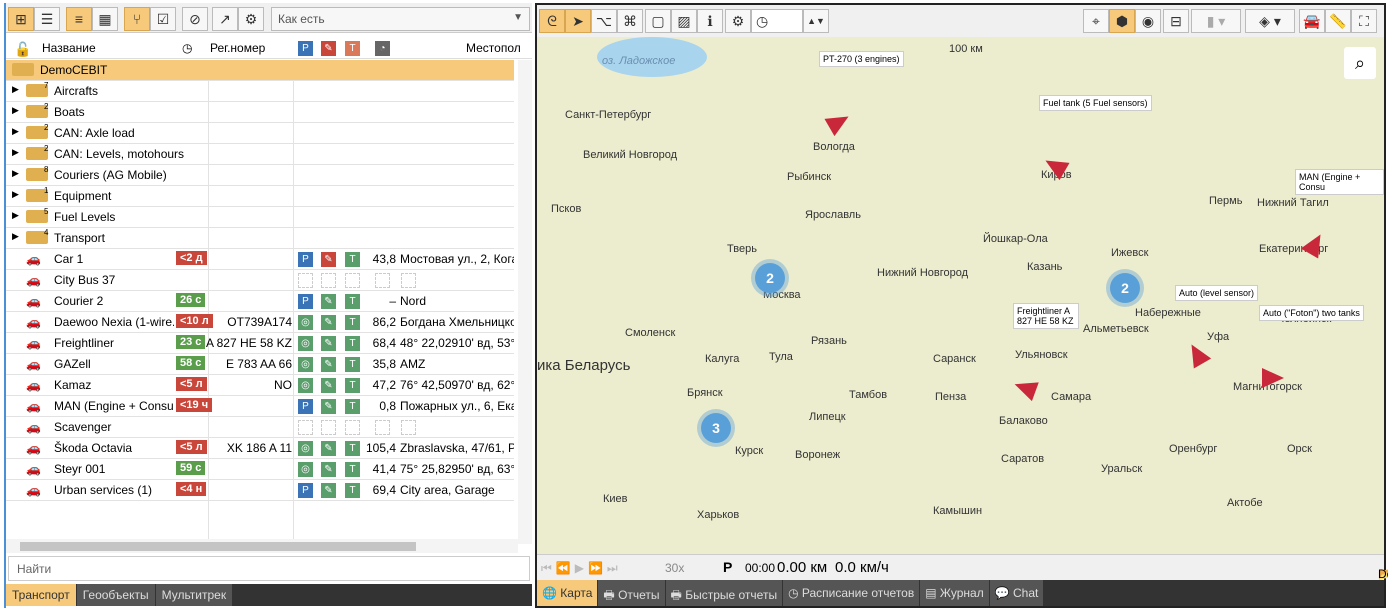 This screenshot has width=1388, height=610. What do you see at coordinates (578, 21) in the screenshot?
I see `navigate-icon: ➤` at bounding box center [578, 21].